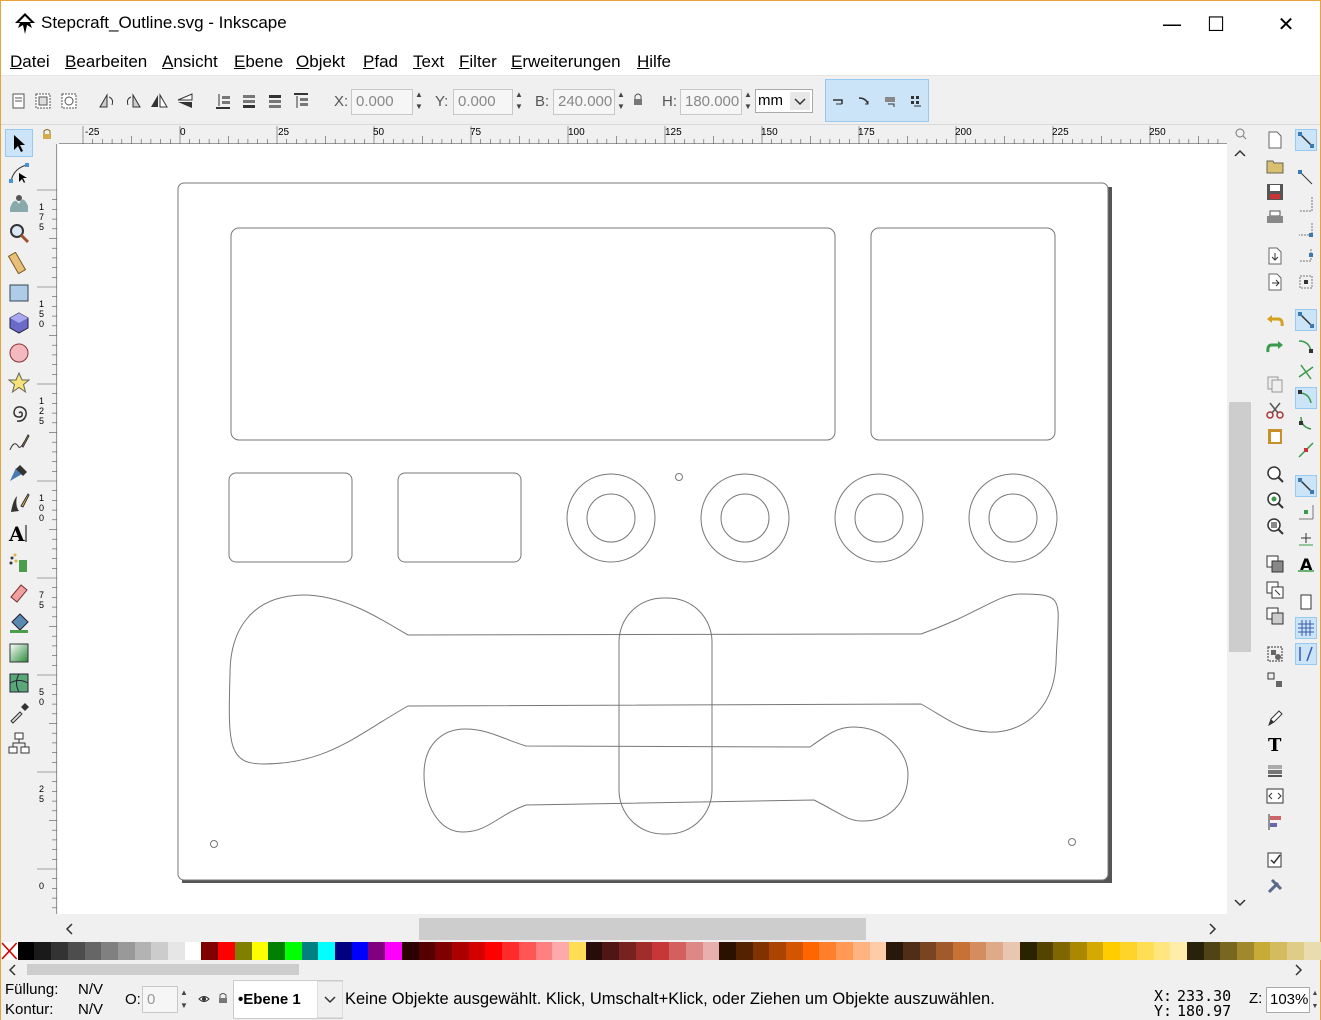 This screenshot has width=1321, height=1020. What do you see at coordinates (1299, 970) in the screenshot?
I see `palette-scroll-right-icon` at bounding box center [1299, 970].